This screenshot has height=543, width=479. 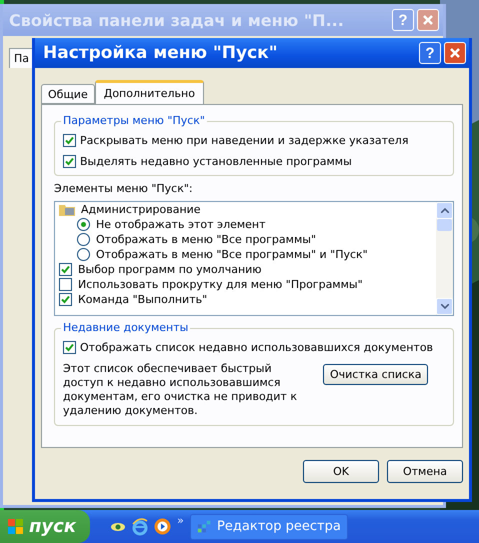 I want to click on help-button: ?, so click(x=430, y=53).